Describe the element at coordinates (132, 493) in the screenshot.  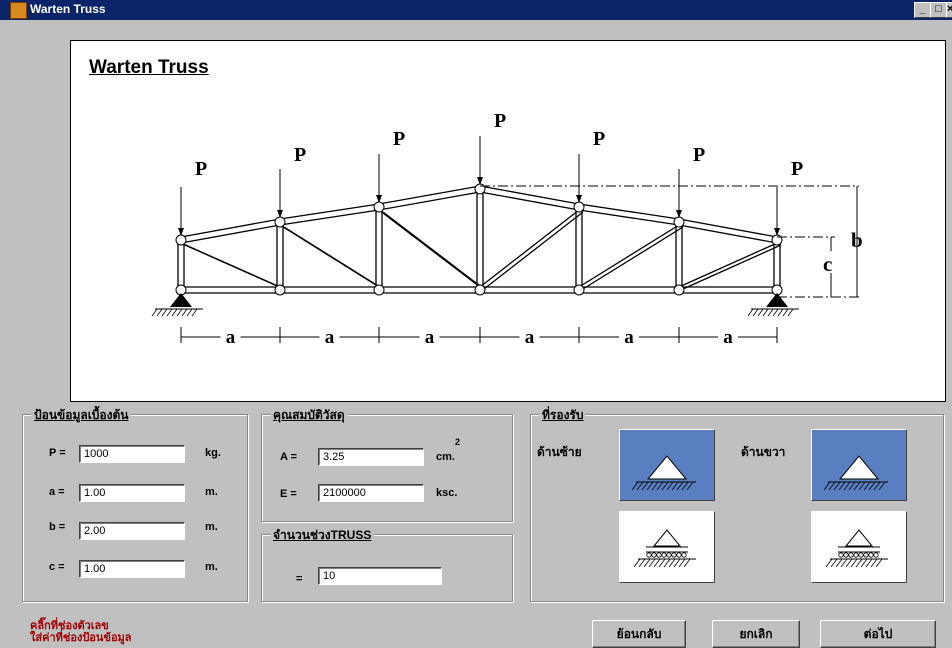
I see `a-input: 1.00` at that location.